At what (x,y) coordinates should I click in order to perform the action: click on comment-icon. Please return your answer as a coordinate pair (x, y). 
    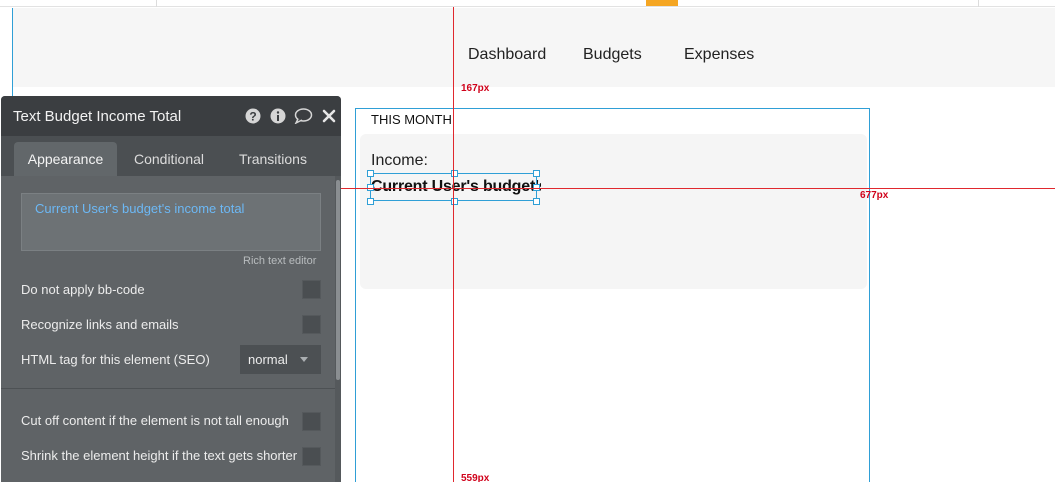
    Looking at the image, I should click on (303, 116).